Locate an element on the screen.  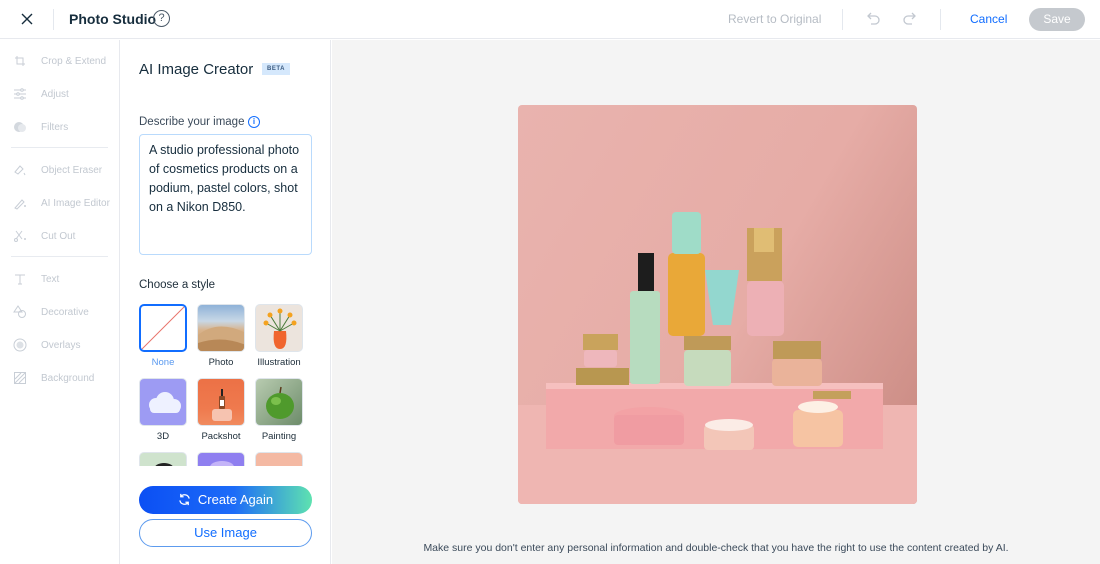
apple-painting is located at coordinates (280, 402).